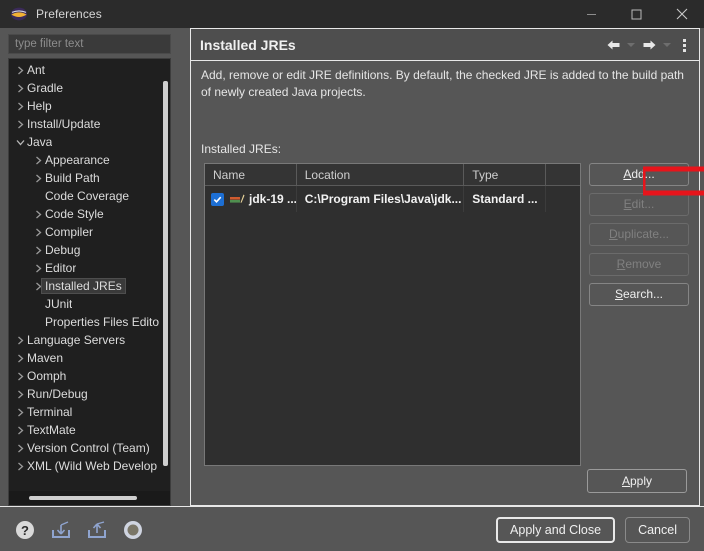 The height and width of the screenshot is (551, 704). Describe the element at coordinates (84, 268) in the screenshot. I see `sidebar-item-editor: Editor` at that location.